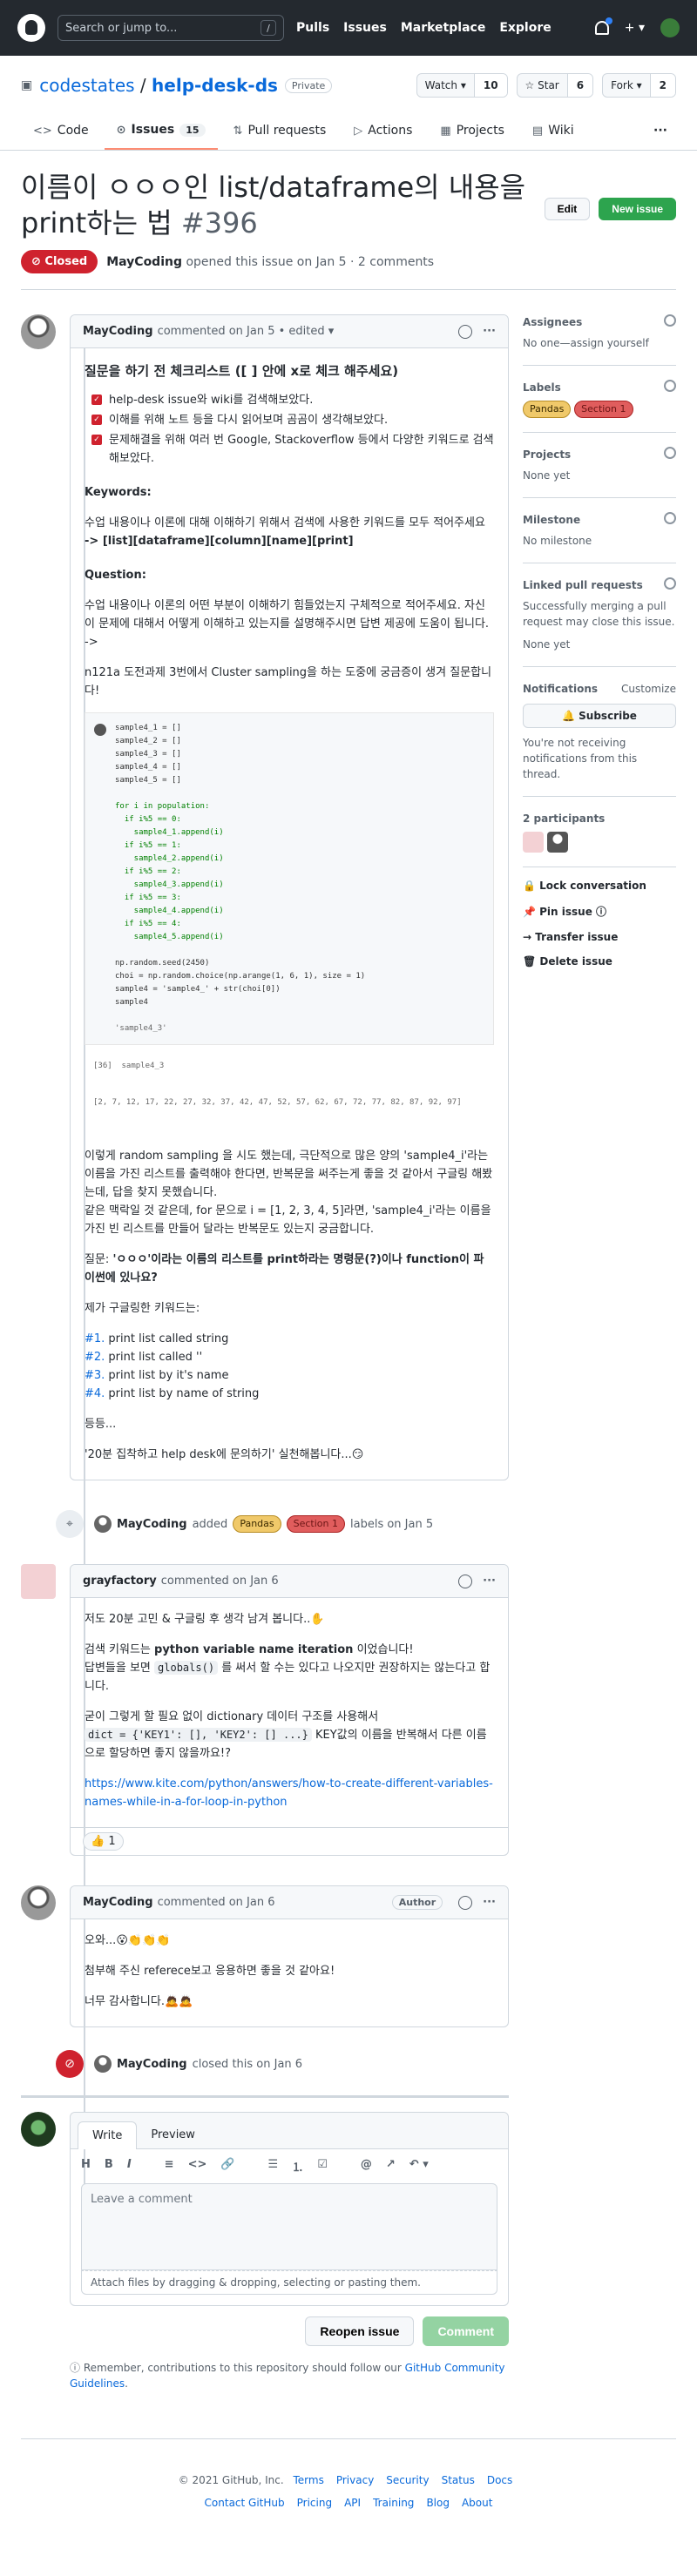 This screenshot has height=2576, width=697. I want to click on repo-owner-link: codestates, so click(86, 85).